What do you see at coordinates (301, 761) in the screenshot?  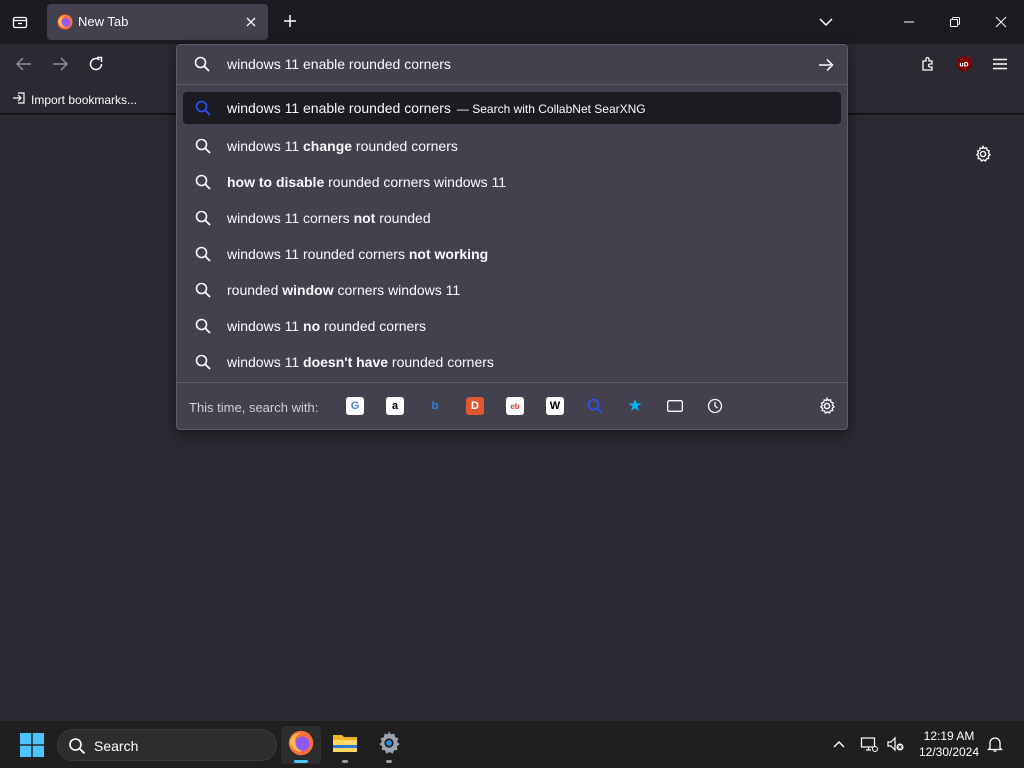 I see `active-app-indicator` at bounding box center [301, 761].